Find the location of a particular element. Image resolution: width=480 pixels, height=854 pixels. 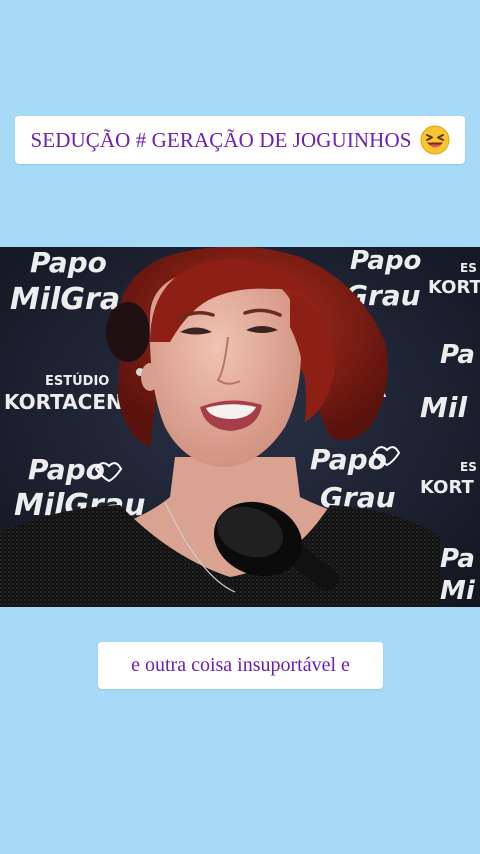

svg-text: ESTÚDIO is located at coordinates (77, 381).